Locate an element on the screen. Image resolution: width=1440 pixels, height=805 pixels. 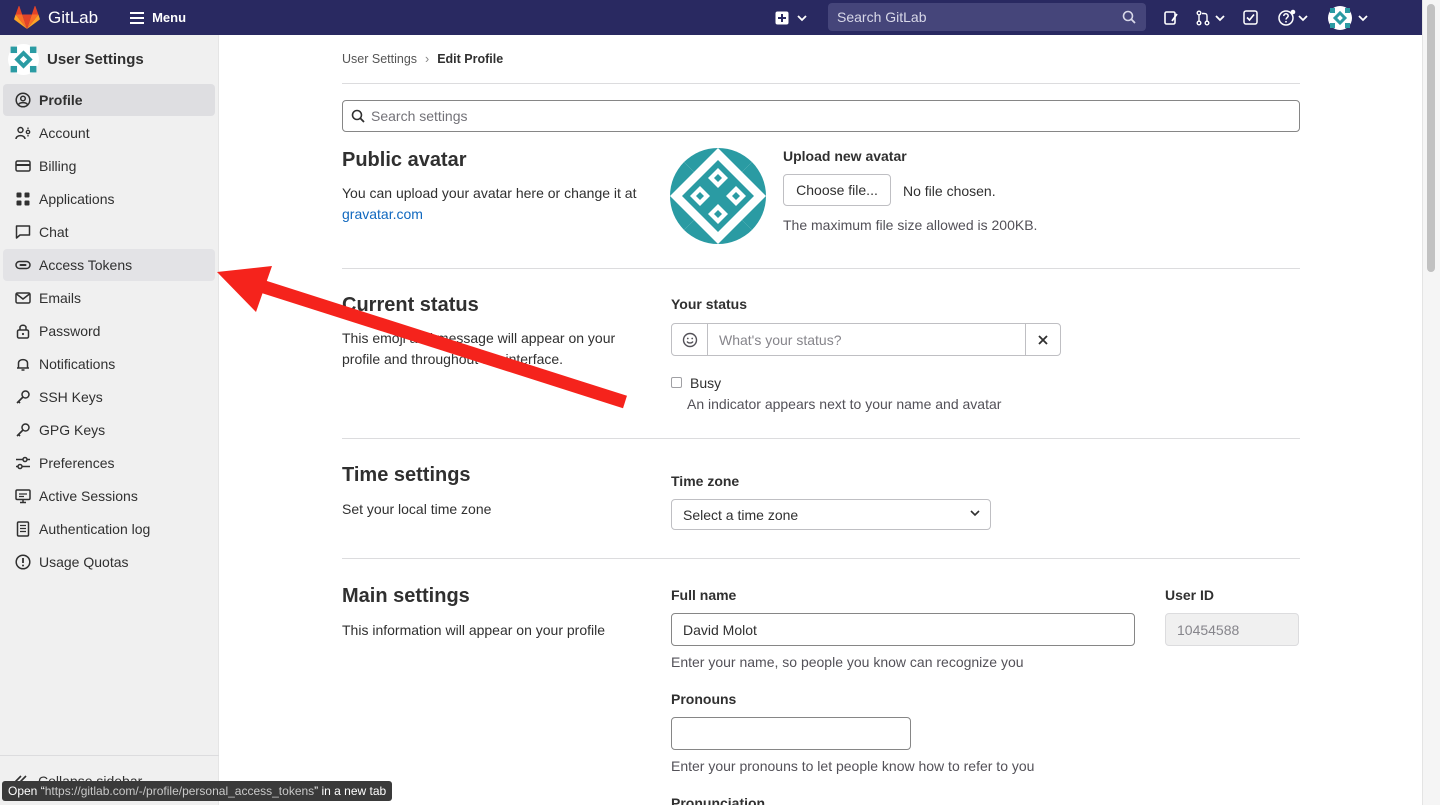
time-zone-label: Time zone is located at coordinates (705, 481).